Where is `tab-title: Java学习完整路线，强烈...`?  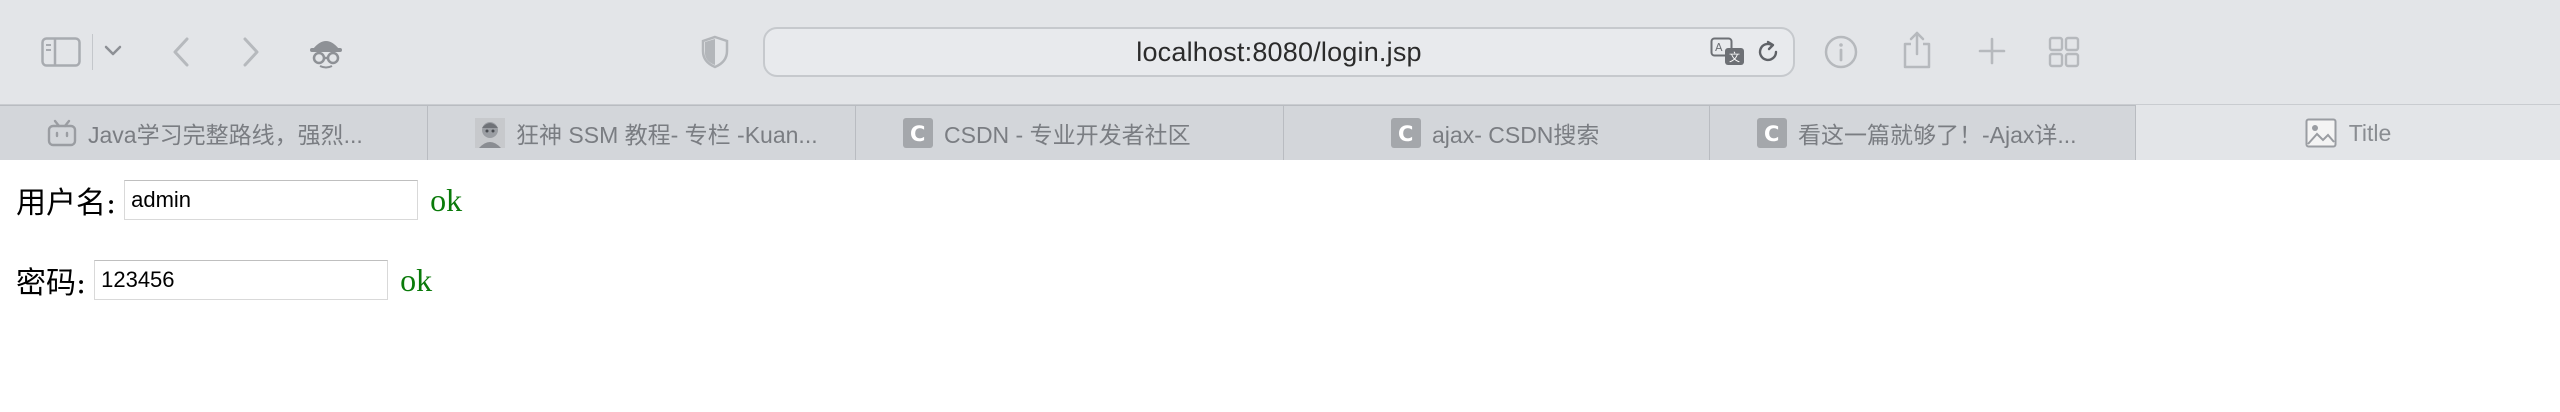
tab-title: Java学习完整路线，强烈... is located at coordinates (225, 135).